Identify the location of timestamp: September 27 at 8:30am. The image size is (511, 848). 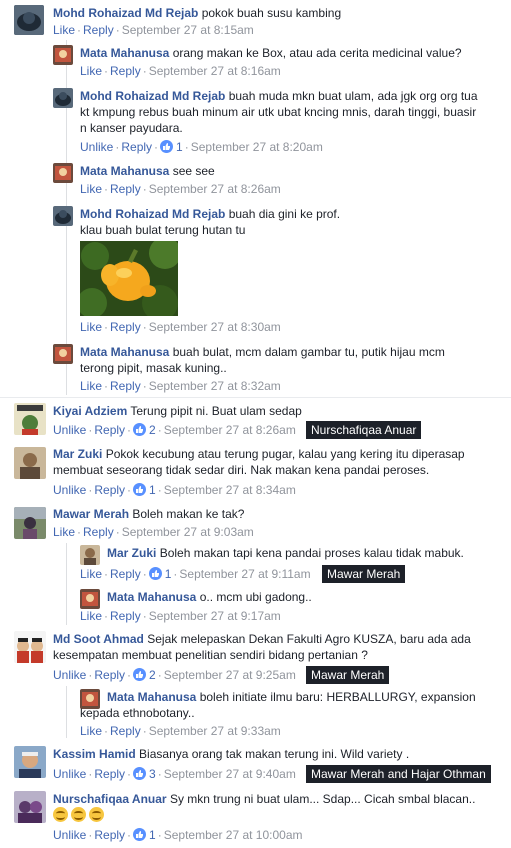
(215, 327).